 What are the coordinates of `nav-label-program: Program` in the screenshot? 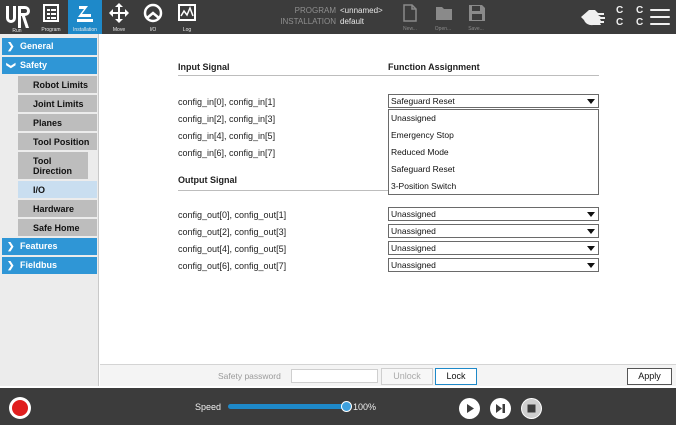 It's located at (51, 30).